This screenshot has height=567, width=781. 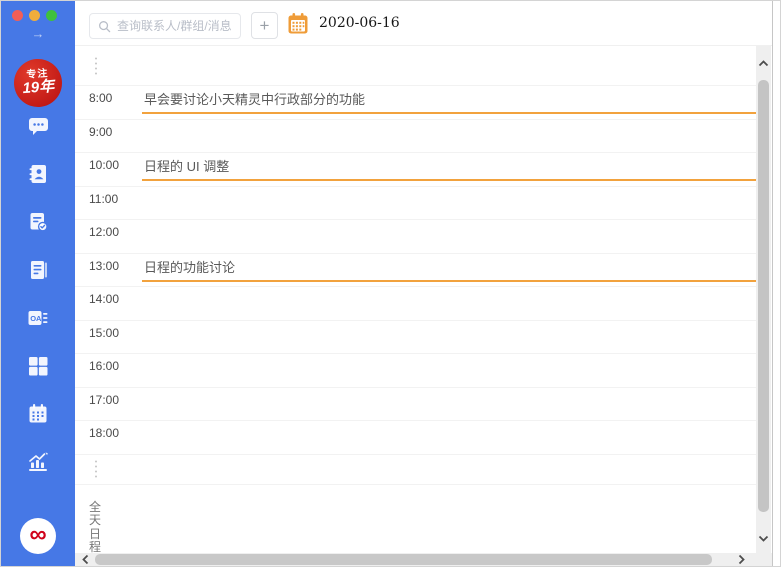 What do you see at coordinates (104, 433) in the screenshot?
I see `hour-label: 18:00` at bounding box center [104, 433].